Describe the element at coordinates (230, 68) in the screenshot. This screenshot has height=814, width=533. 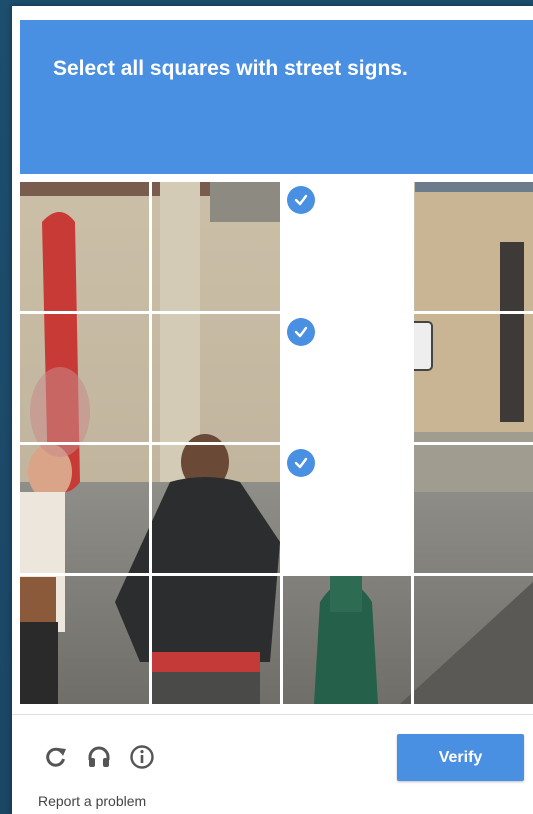
I see `challenge-prompt: Select all squares with street signs.` at that location.